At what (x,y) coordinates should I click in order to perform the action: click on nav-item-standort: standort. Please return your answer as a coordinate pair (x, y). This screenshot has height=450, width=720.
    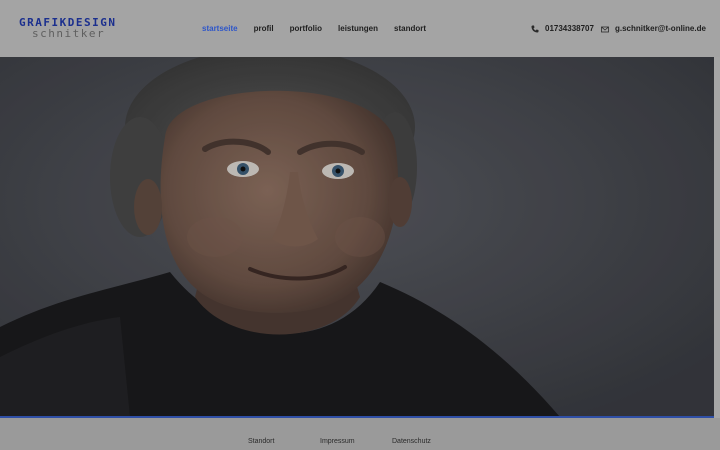
    Looking at the image, I should click on (410, 29).